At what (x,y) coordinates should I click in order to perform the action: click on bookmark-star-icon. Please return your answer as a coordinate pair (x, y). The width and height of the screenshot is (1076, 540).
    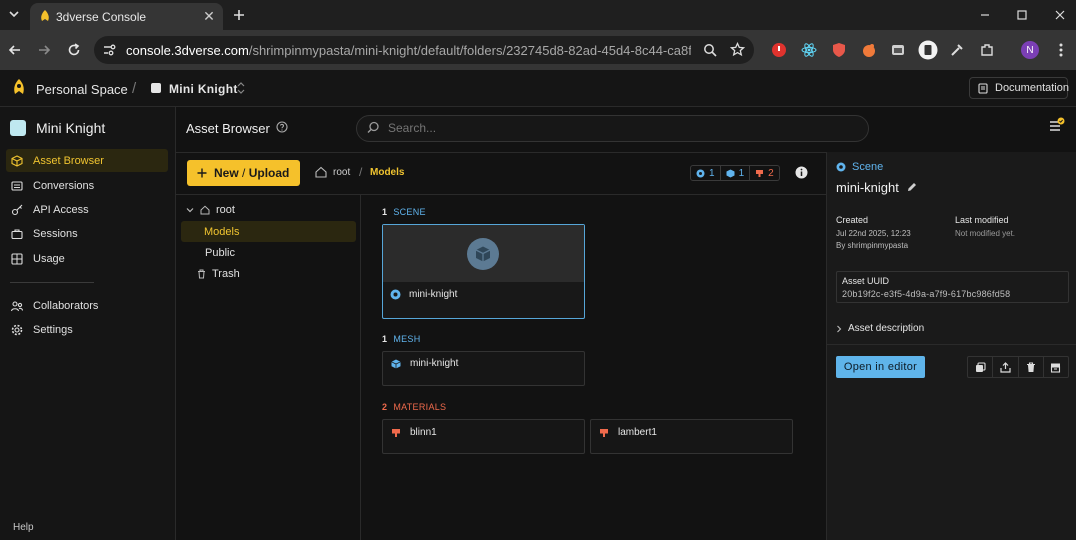
    Looking at the image, I should click on (737, 49).